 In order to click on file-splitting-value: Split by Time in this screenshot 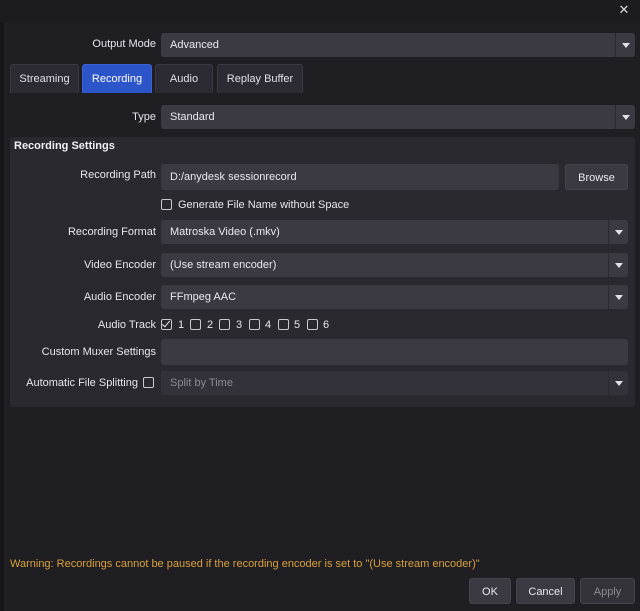, I will do `click(201, 383)`.